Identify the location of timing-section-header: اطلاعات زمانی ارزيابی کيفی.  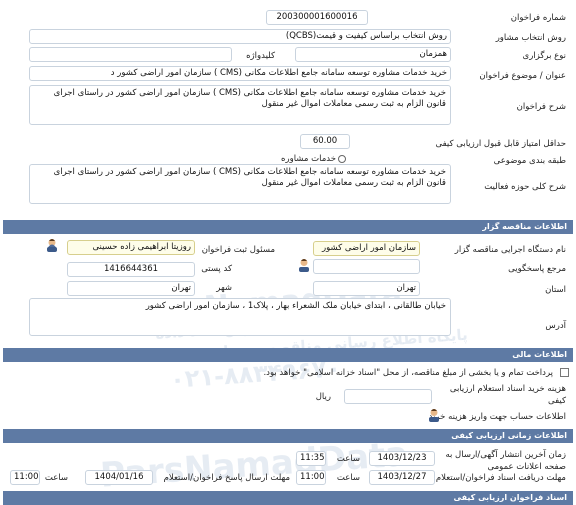
(288, 436).